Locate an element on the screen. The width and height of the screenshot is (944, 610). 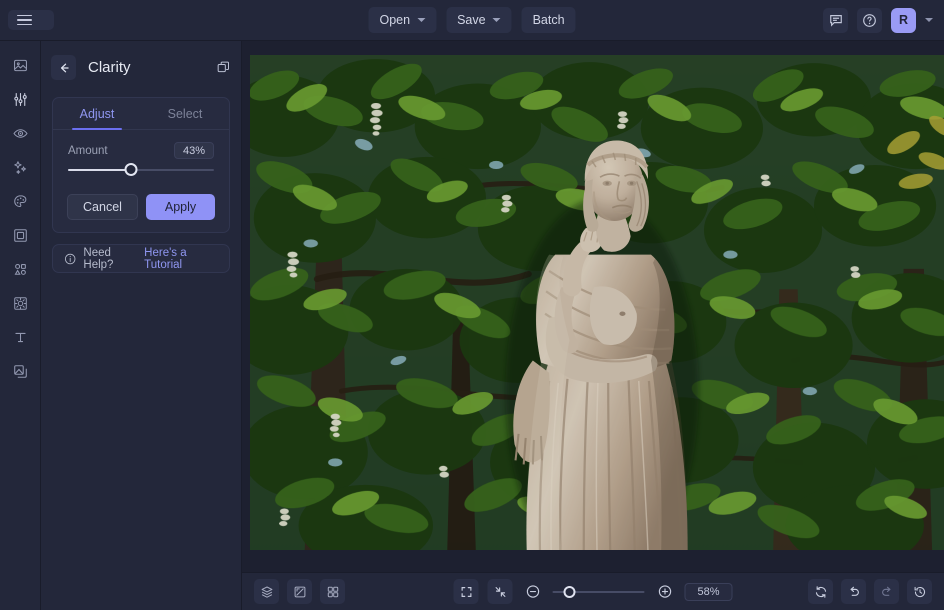
fit-screen-icon is located at coordinates (466, 591).